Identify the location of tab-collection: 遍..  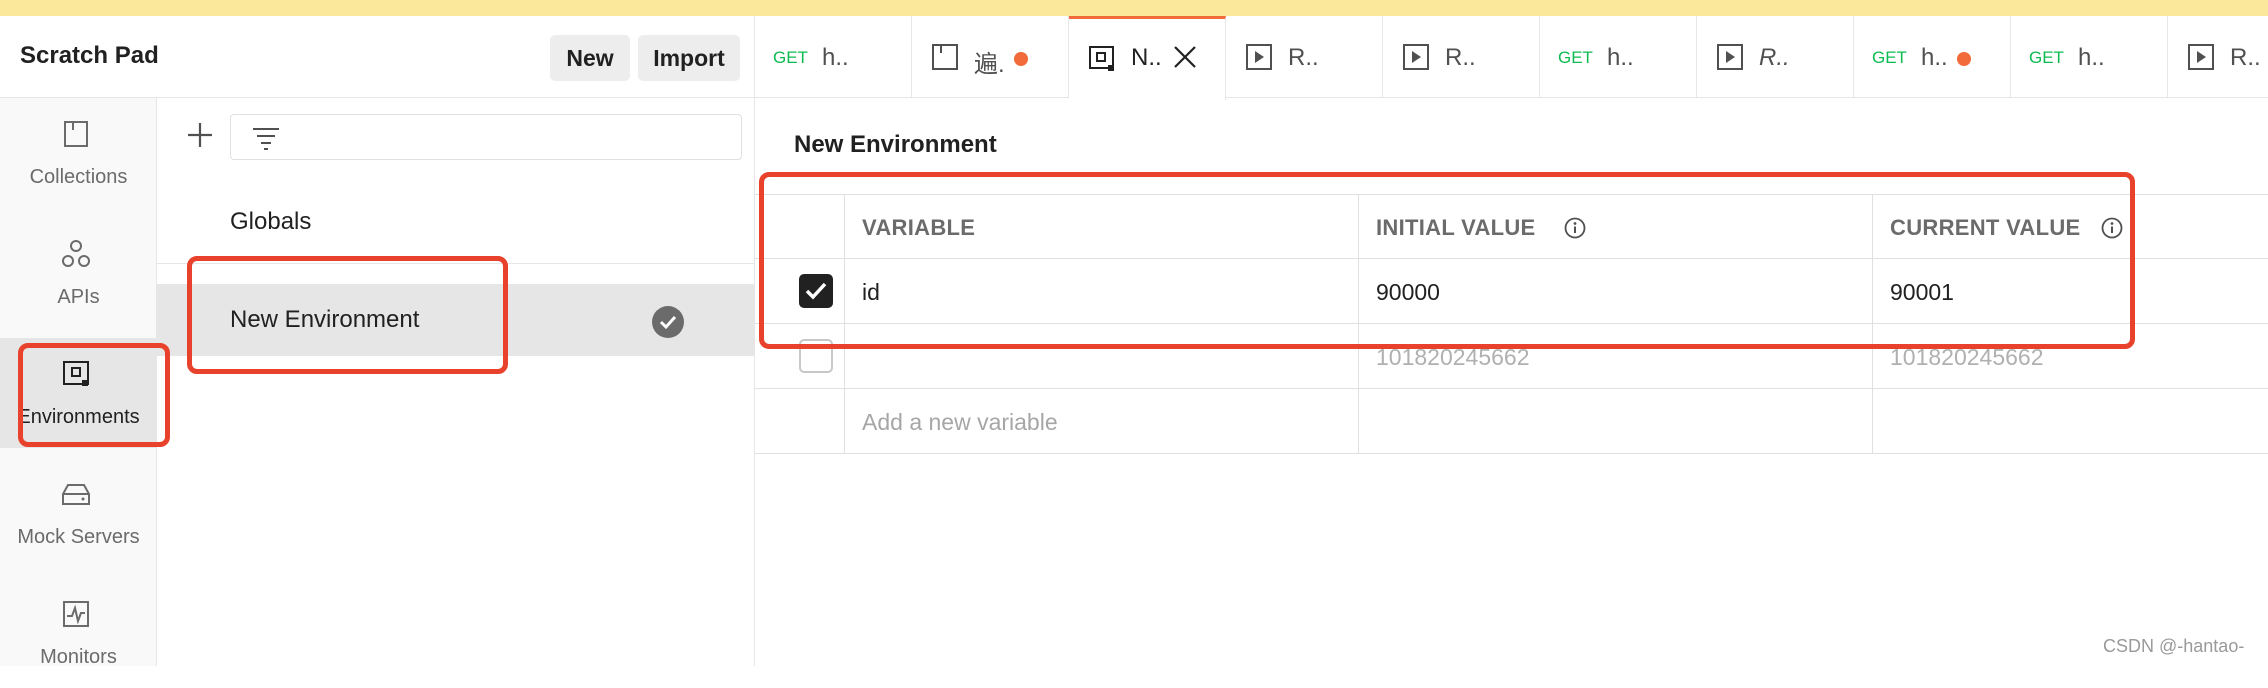
(990, 57).